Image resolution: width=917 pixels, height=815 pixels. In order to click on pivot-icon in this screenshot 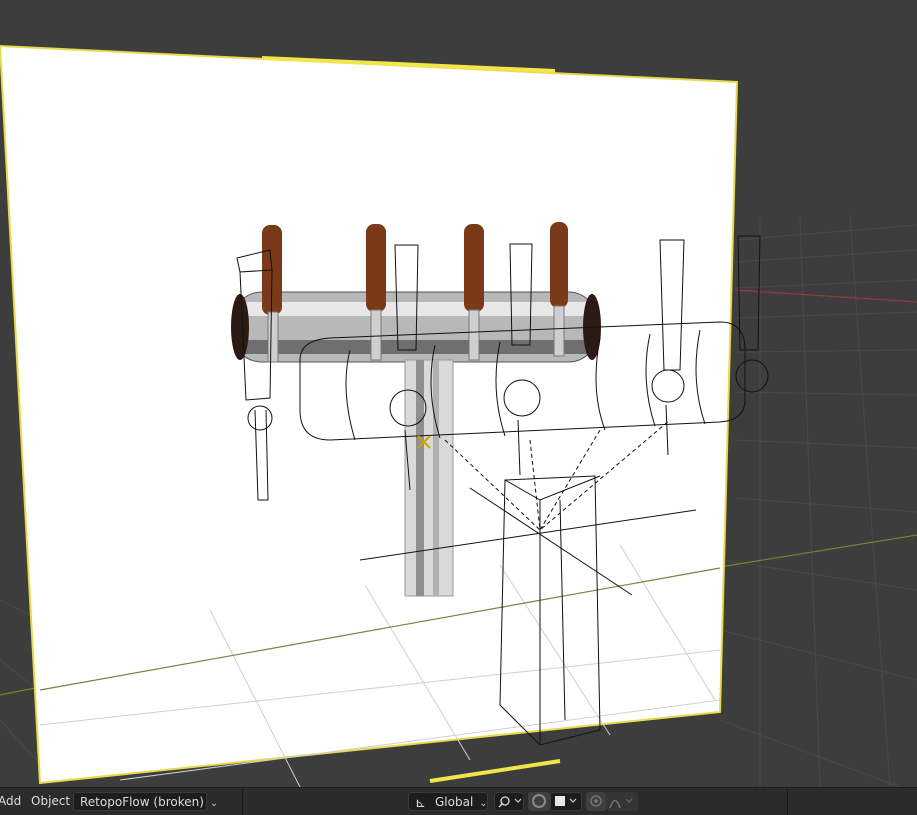, I will do `click(510, 802)`.